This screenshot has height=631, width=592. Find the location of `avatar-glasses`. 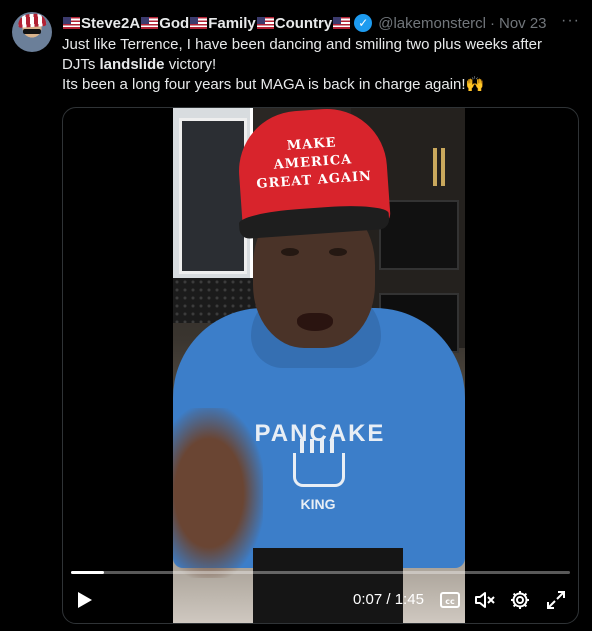

avatar-glasses is located at coordinates (32, 31).